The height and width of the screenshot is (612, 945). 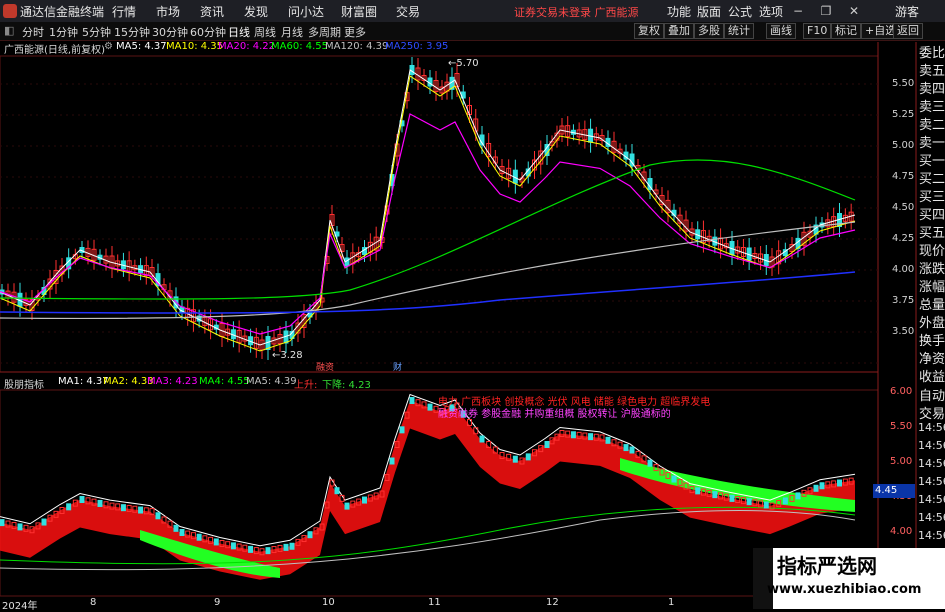 I want to click on period-60min: 60分钟, so click(x=208, y=32).